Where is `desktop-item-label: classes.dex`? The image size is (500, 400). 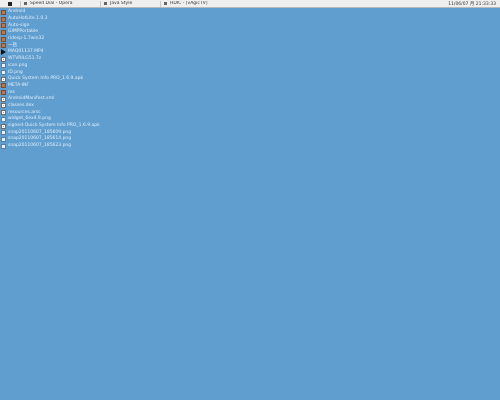 desktop-item-label: classes.dex is located at coordinates (21, 105).